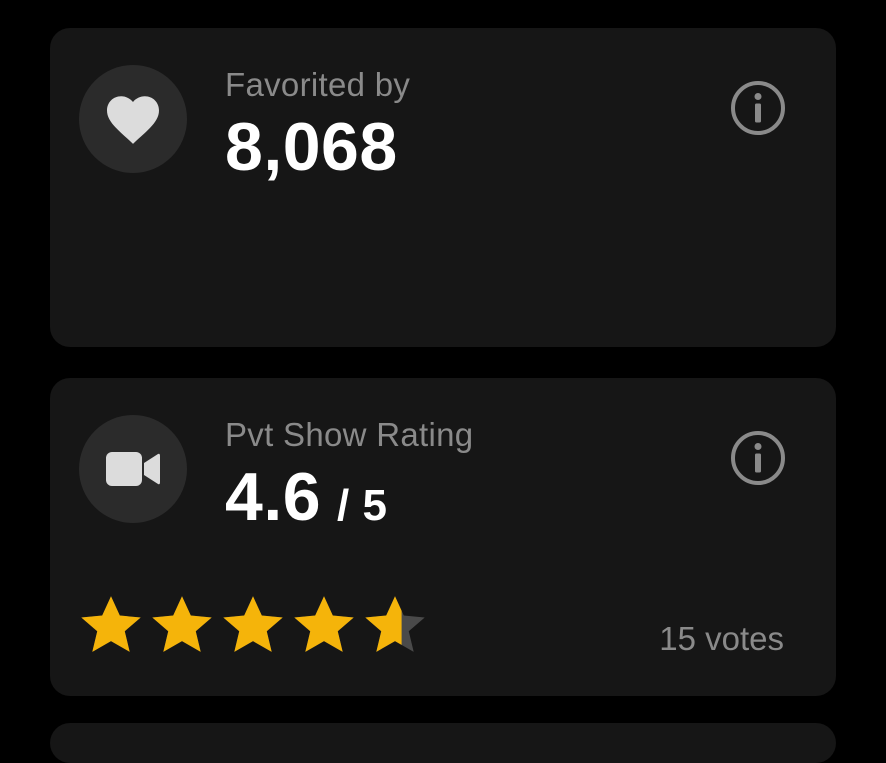 The height and width of the screenshot is (763, 886). Describe the element at coordinates (362, 505) in the screenshot. I see `rating-denominator: / 5` at that location.